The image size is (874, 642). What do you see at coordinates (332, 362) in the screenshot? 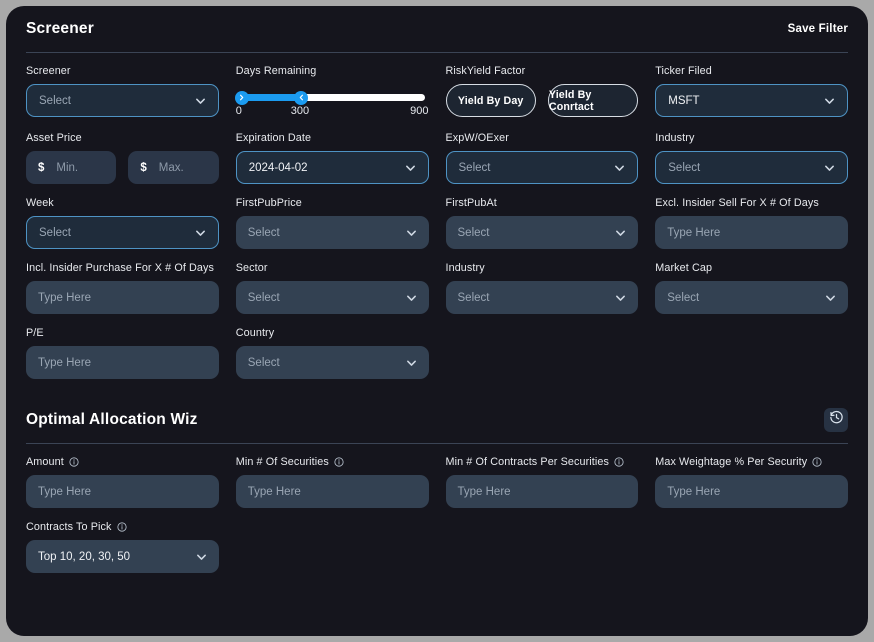
I see `country-select: Select` at bounding box center [332, 362].